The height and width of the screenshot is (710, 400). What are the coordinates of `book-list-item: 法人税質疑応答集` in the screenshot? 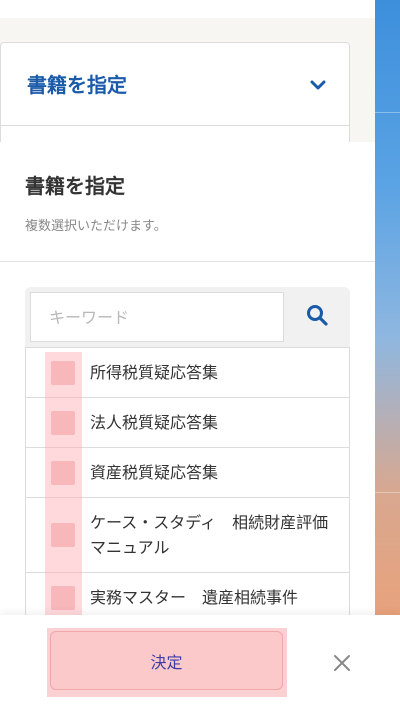 It's located at (187, 422).